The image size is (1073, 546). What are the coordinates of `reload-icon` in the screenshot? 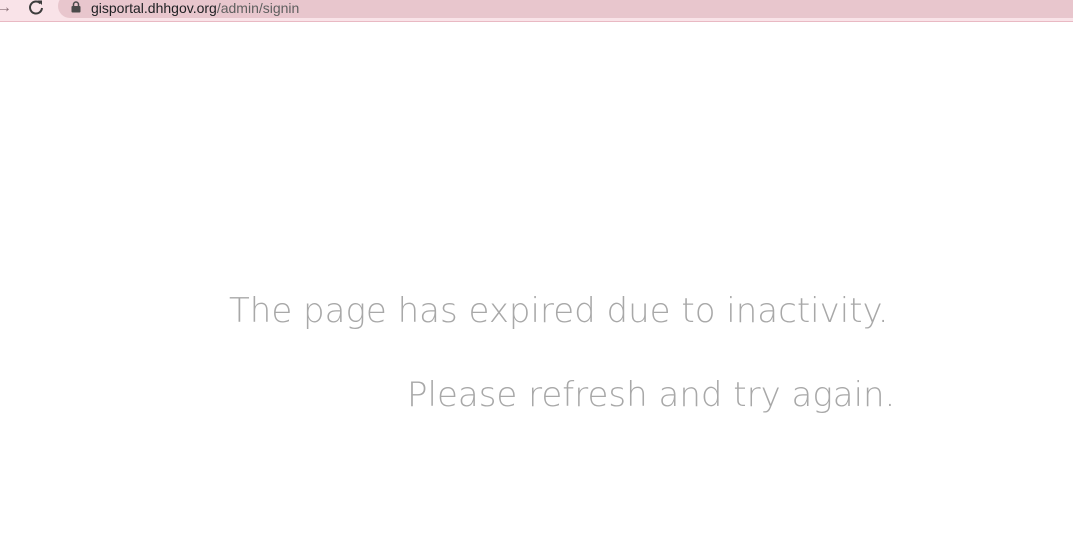 It's located at (36, 8).